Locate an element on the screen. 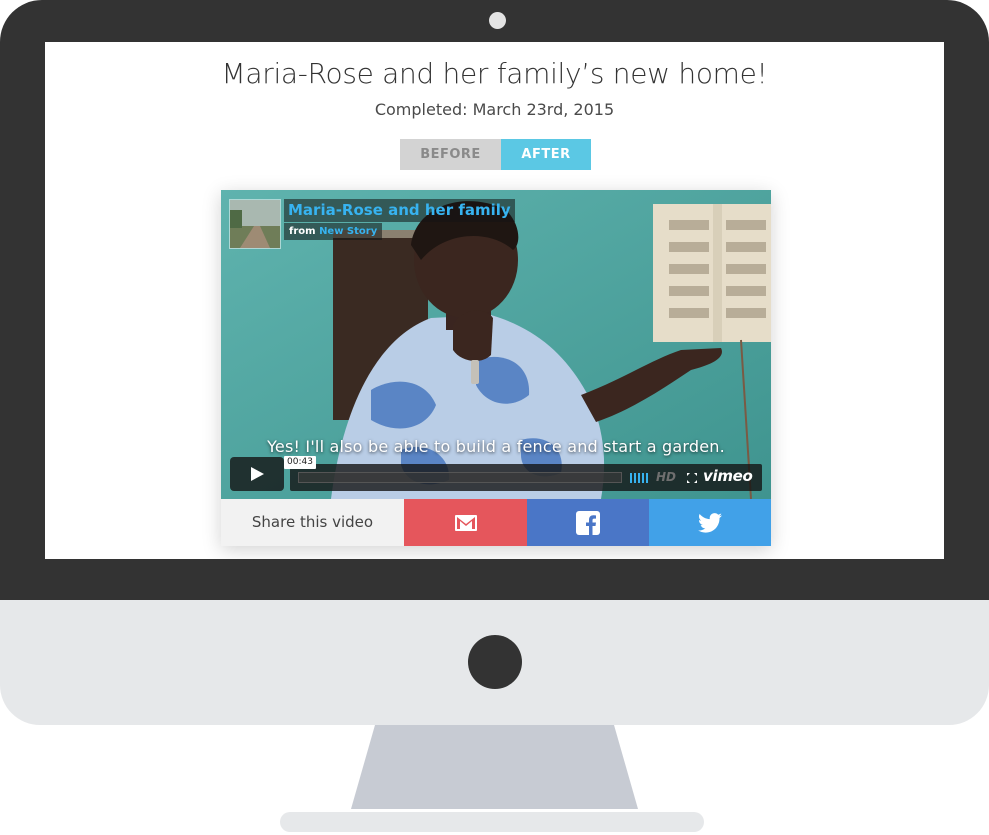  facebook-icon is located at coordinates (588, 522).